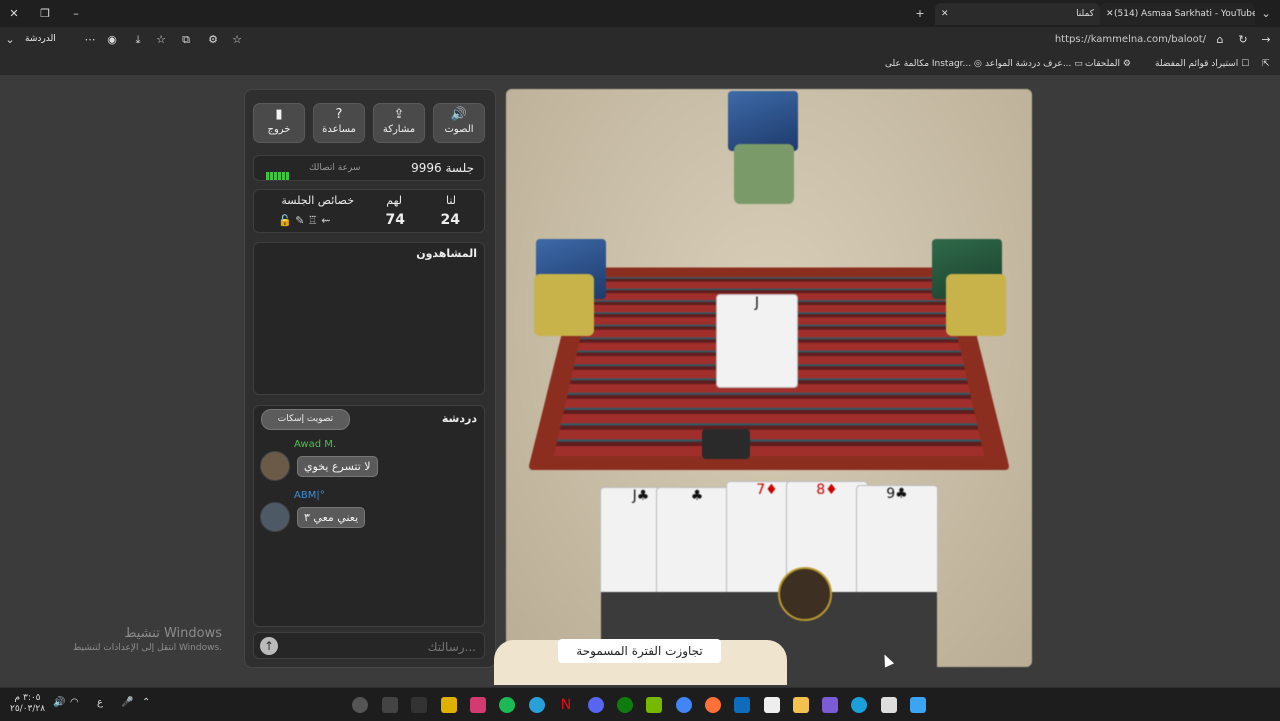 The image size is (1280, 721). Describe the element at coordinates (74, 702) in the screenshot. I see `wifi-icon: ◠` at that location.